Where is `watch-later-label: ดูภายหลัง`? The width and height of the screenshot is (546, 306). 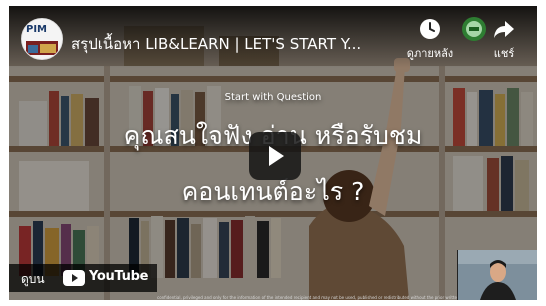 watch-later-label: ดูภายหลัง is located at coordinates (430, 53).